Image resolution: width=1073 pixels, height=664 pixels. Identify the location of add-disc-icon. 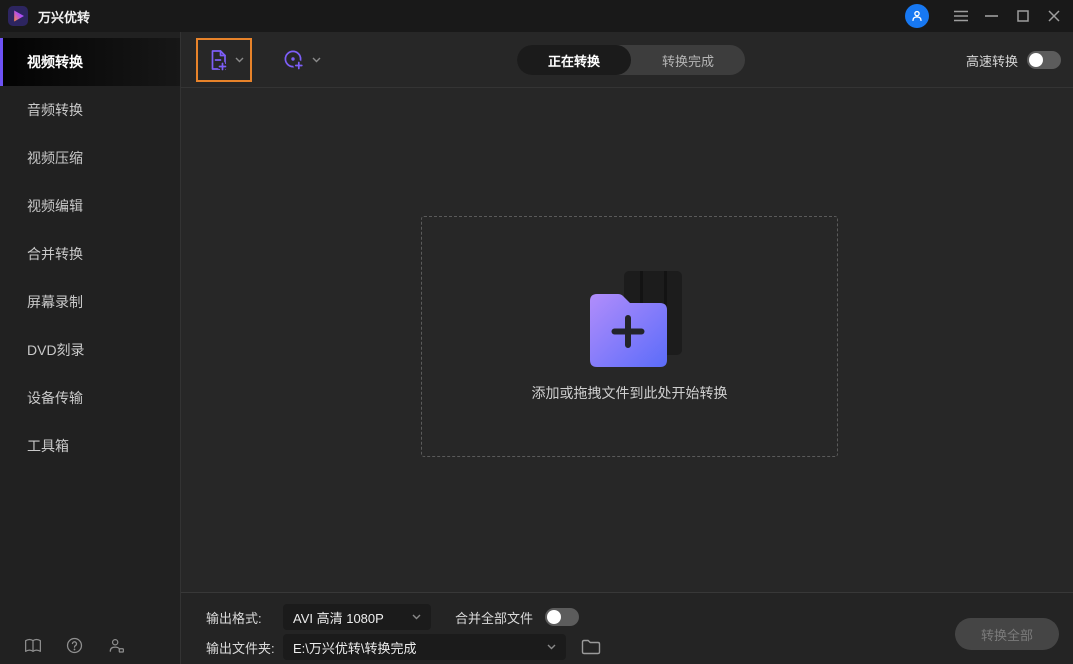
(294, 60).